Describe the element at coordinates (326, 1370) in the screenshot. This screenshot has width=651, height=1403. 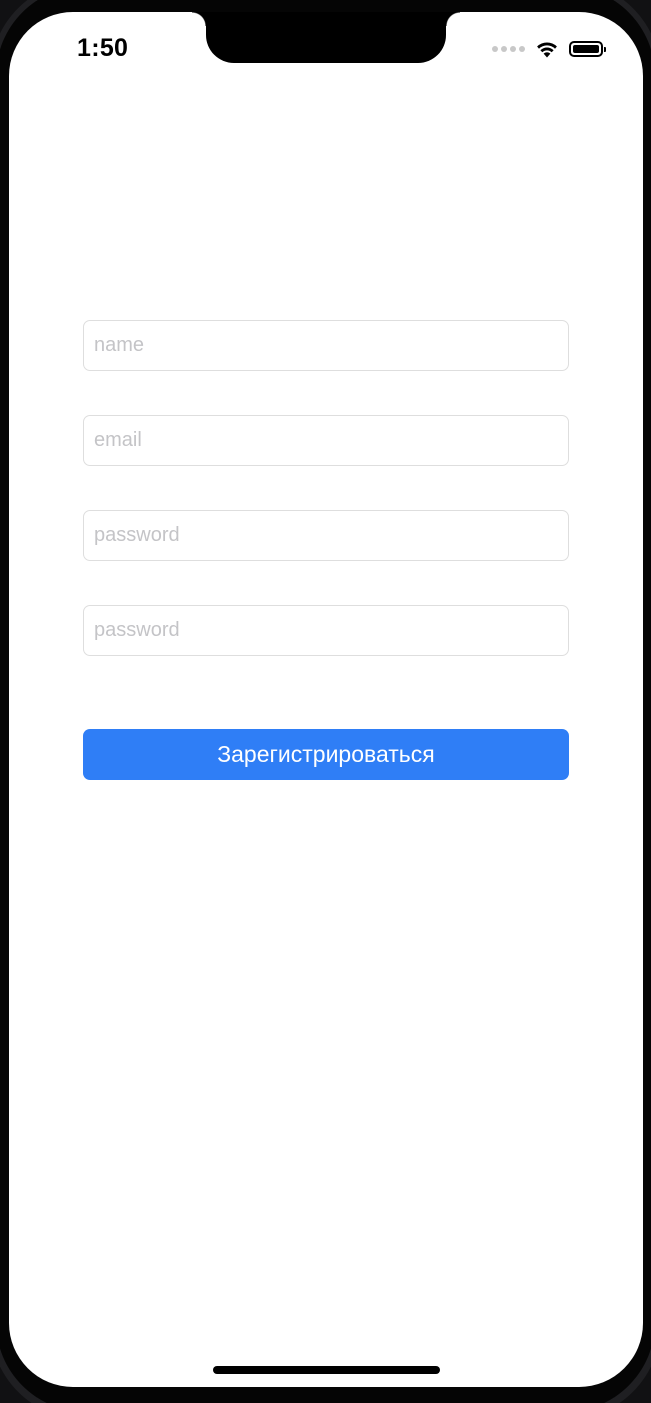
I see `home-indicator` at that location.